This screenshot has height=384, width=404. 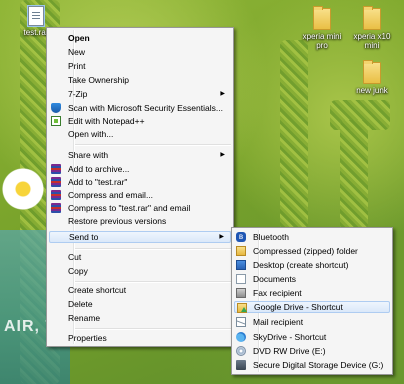 I want to click on send-to-fax-recipient: Fax recipient, so click(x=312, y=293).